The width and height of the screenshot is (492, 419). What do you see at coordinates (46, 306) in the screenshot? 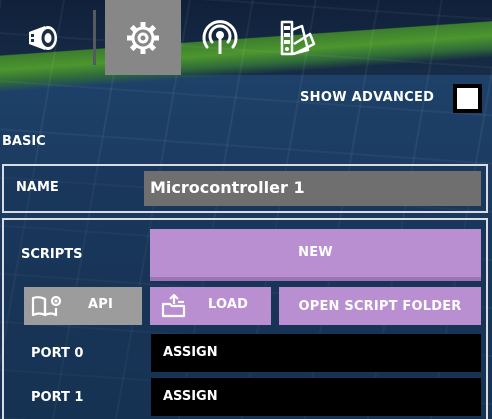
I see `book-icon` at bounding box center [46, 306].